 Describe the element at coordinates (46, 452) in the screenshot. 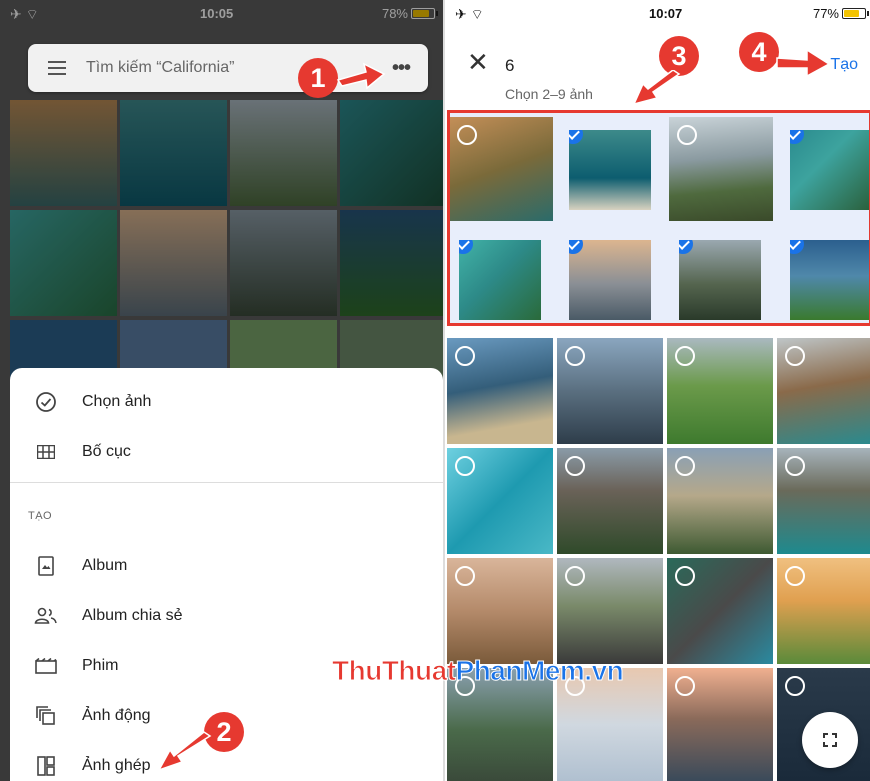

I see `grid-layout-icon` at that location.